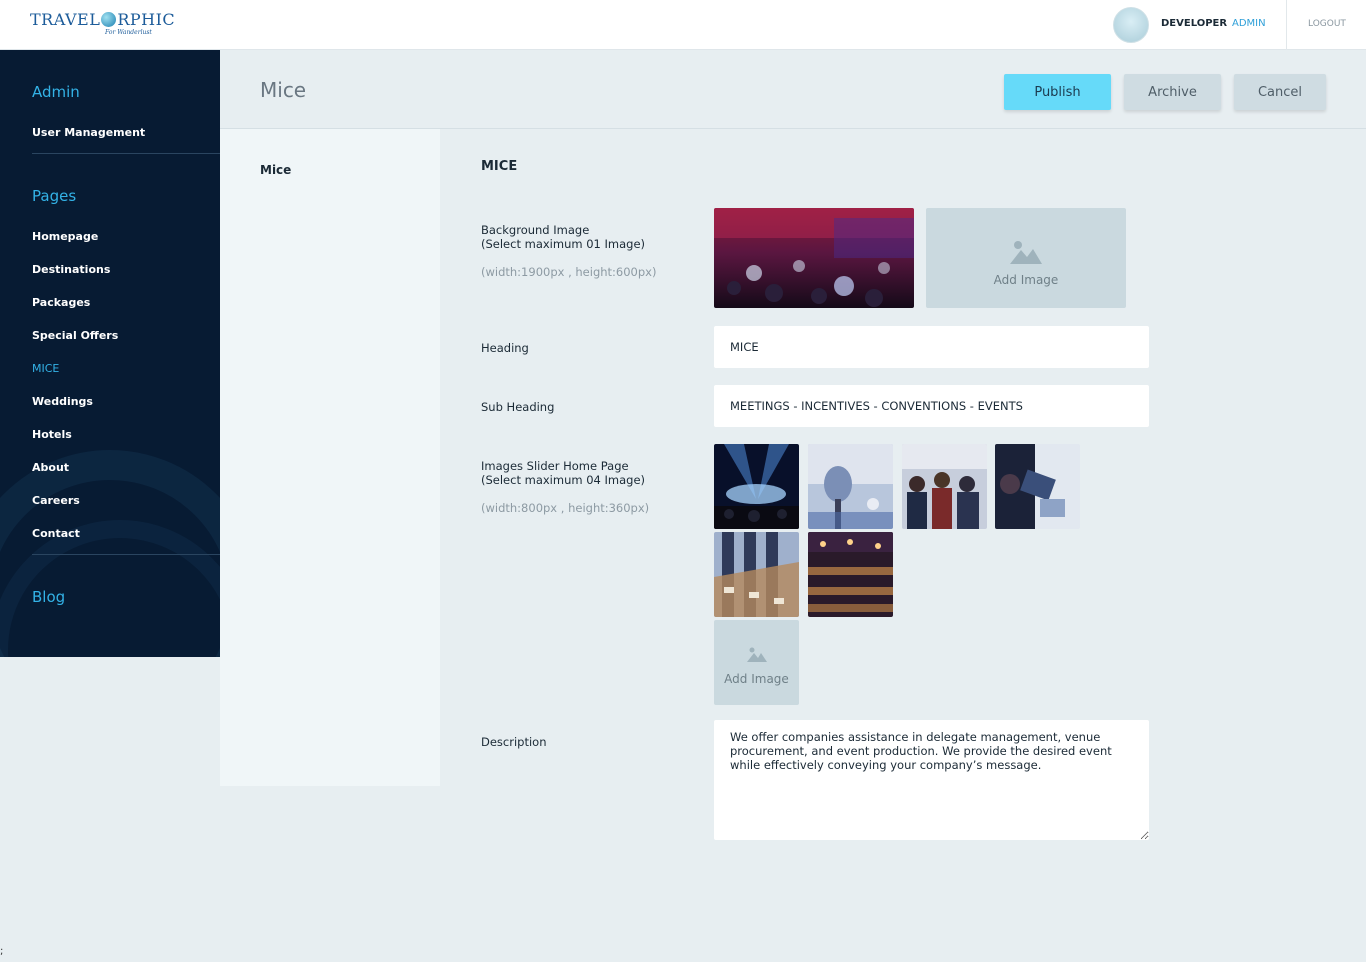 The image size is (1366, 962). I want to click on description-label: Description, so click(514, 742).